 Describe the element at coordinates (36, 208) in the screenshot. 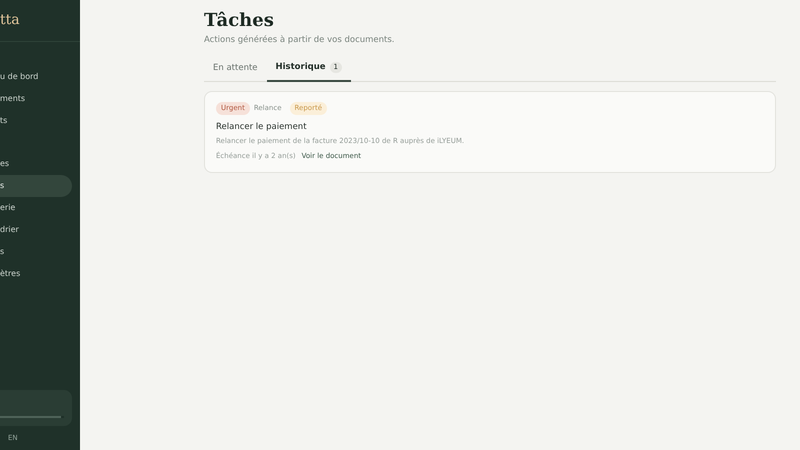

I see `sidebar-item: erie` at that location.